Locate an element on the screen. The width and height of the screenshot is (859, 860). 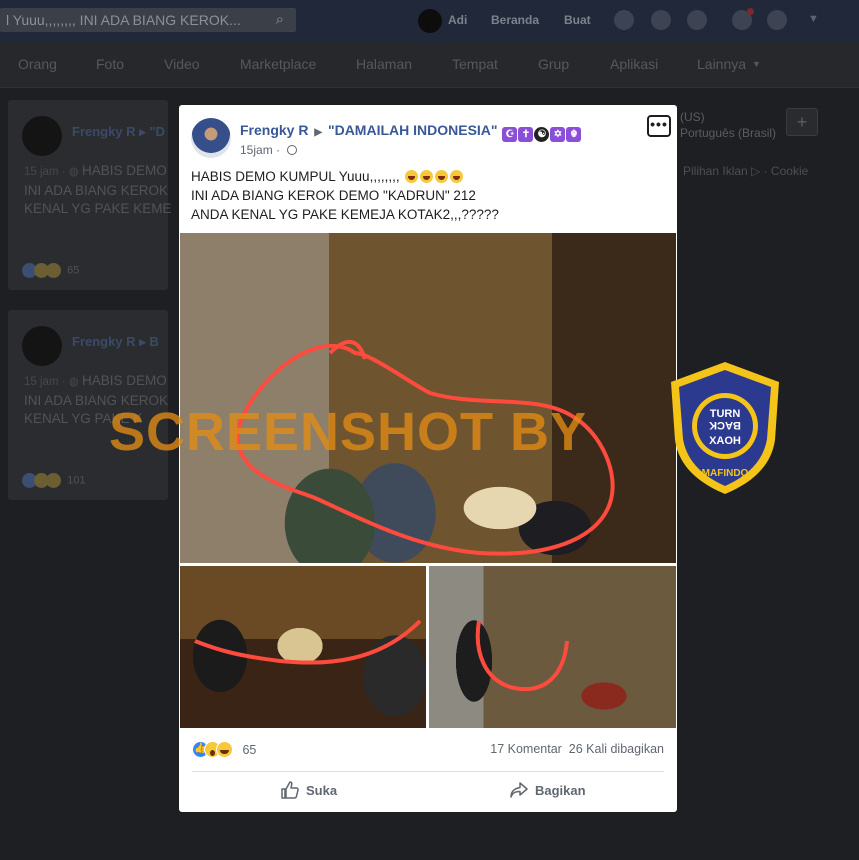
tab-places: Tempat is located at coordinates (475, 64).